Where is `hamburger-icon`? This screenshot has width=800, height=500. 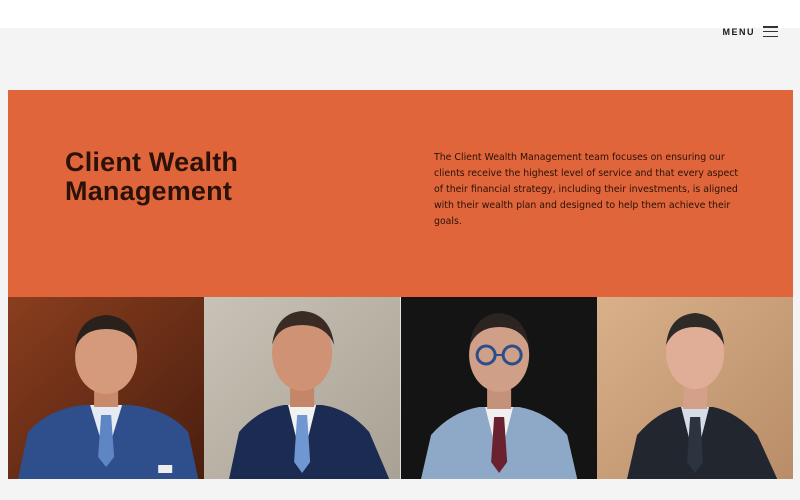 hamburger-icon is located at coordinates (770, 31).